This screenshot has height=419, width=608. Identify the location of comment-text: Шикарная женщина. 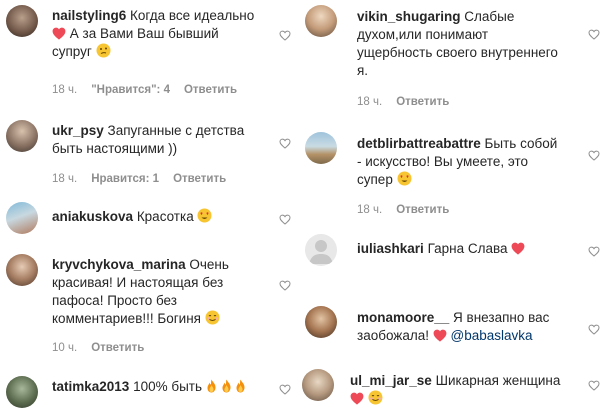
(498, 380).